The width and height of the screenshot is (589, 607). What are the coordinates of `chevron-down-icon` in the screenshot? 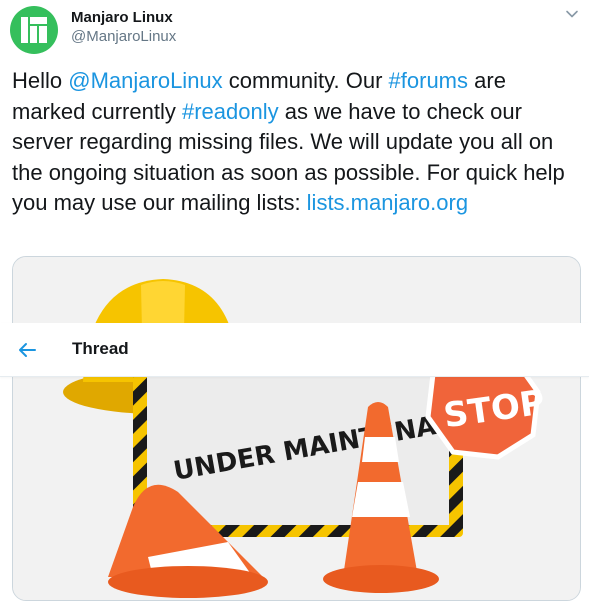 It's located at (572, 14).